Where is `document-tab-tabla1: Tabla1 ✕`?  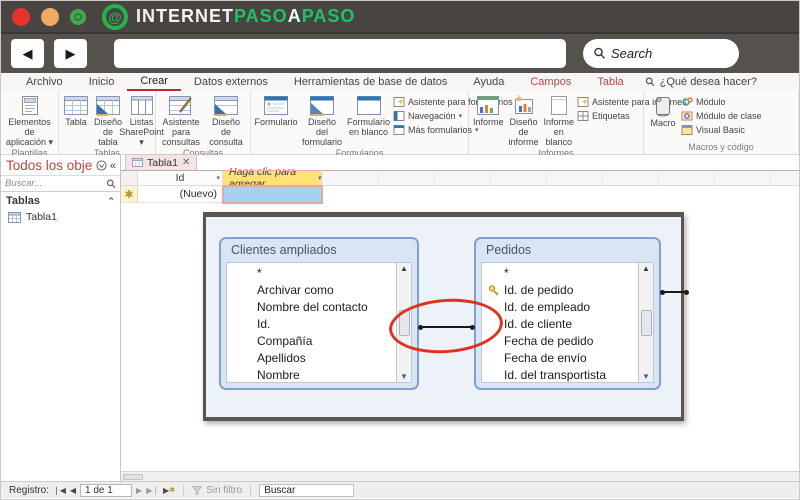
document-tab-tabla1: Tabla1 ✕ is located at coordinates (161, 162).